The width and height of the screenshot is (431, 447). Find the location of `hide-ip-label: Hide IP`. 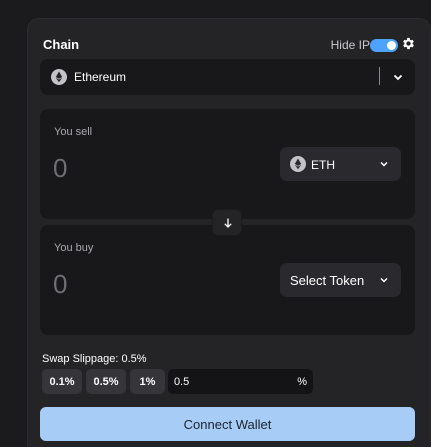

hide-ip-label: Hide IP is located at coordinates (350, 45).